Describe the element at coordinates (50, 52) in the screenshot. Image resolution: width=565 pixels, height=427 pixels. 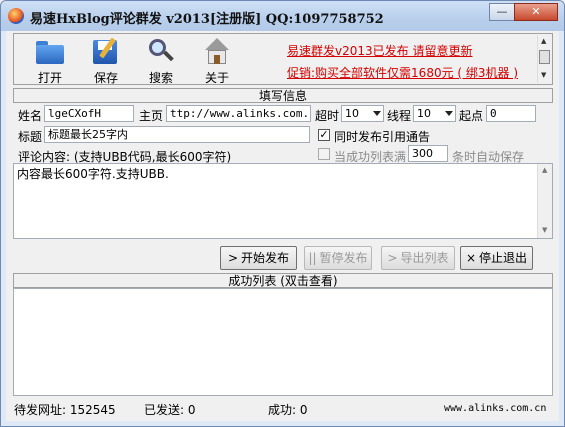
I see `folder-icon` at that location.